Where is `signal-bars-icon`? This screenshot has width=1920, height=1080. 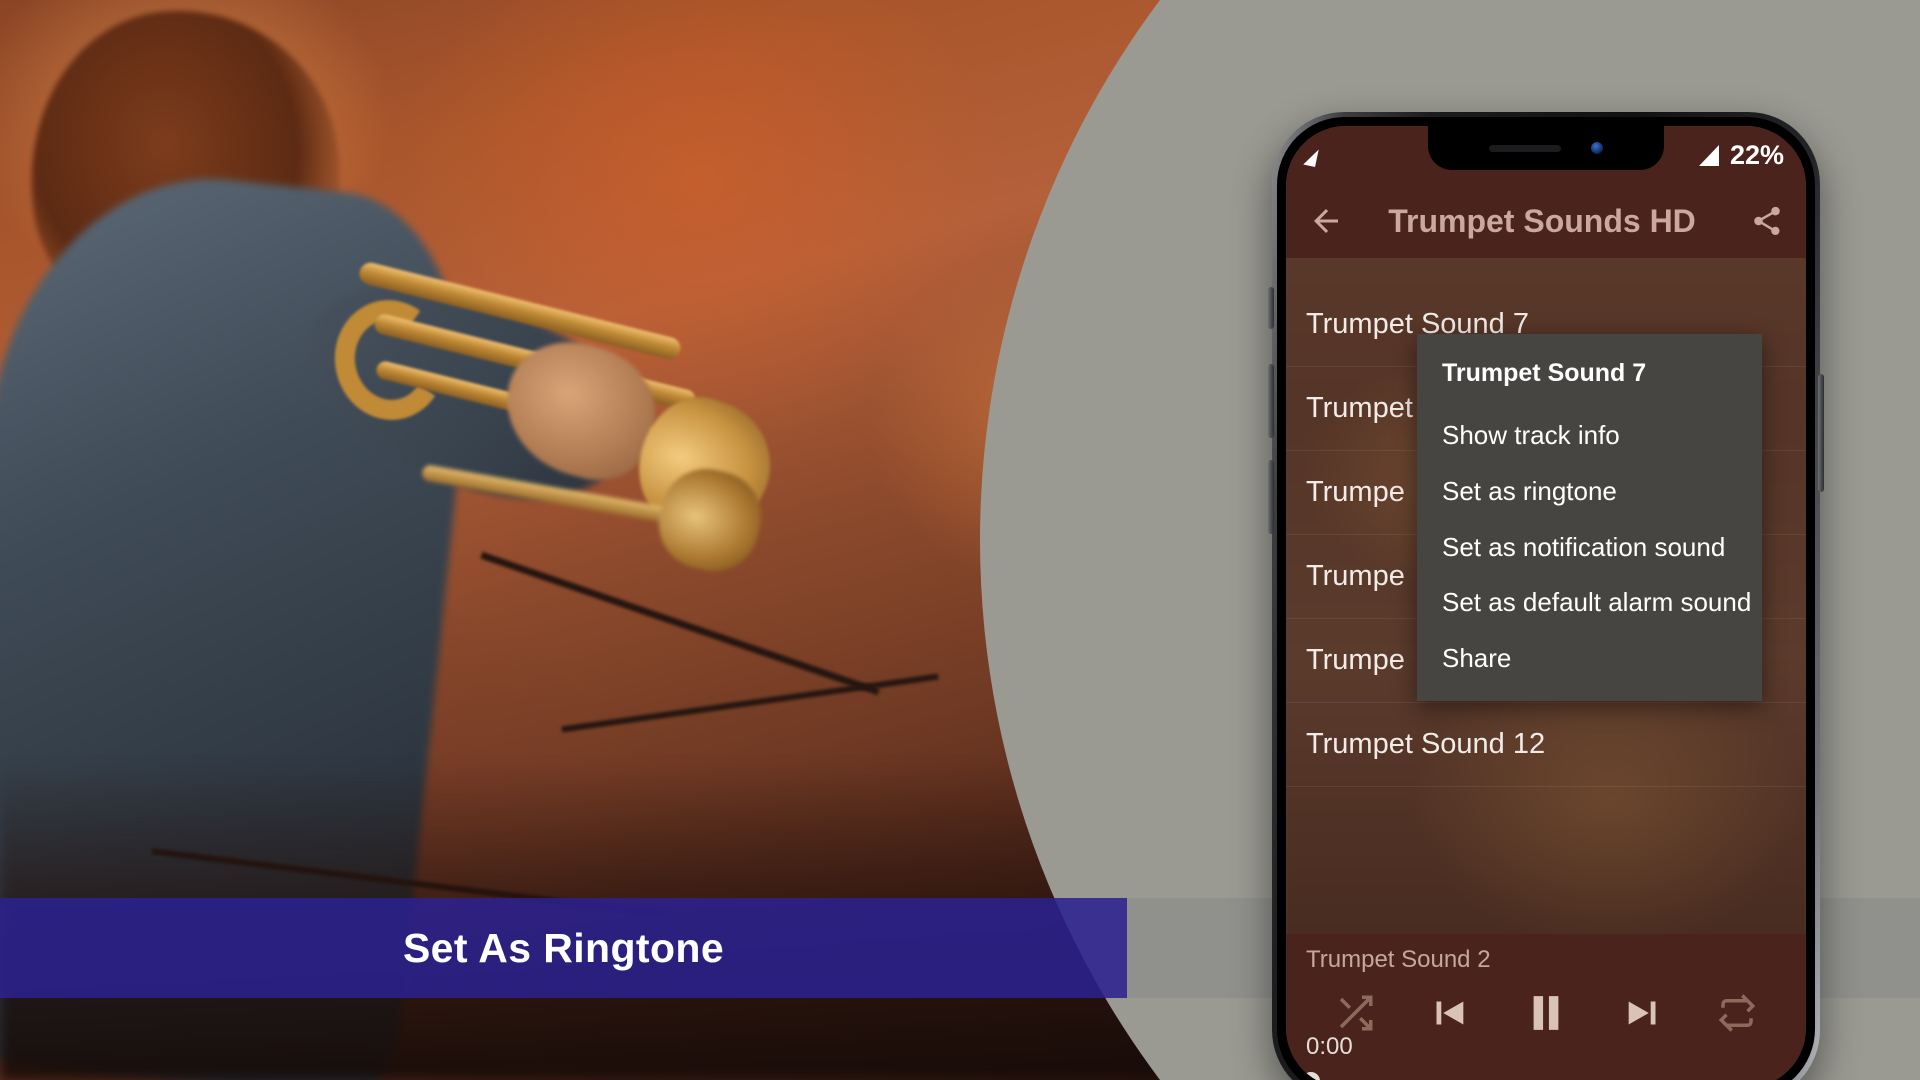 signal-bars-icon is located at coordinates (1708, 155).